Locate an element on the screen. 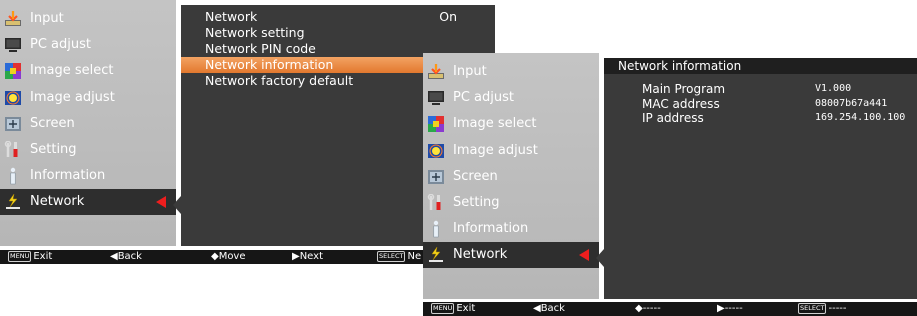 The height and width of the screenshot is (316, 917). info-row-mac-address: MAC address 08007b67a441 is located at coordinates (773, 104).